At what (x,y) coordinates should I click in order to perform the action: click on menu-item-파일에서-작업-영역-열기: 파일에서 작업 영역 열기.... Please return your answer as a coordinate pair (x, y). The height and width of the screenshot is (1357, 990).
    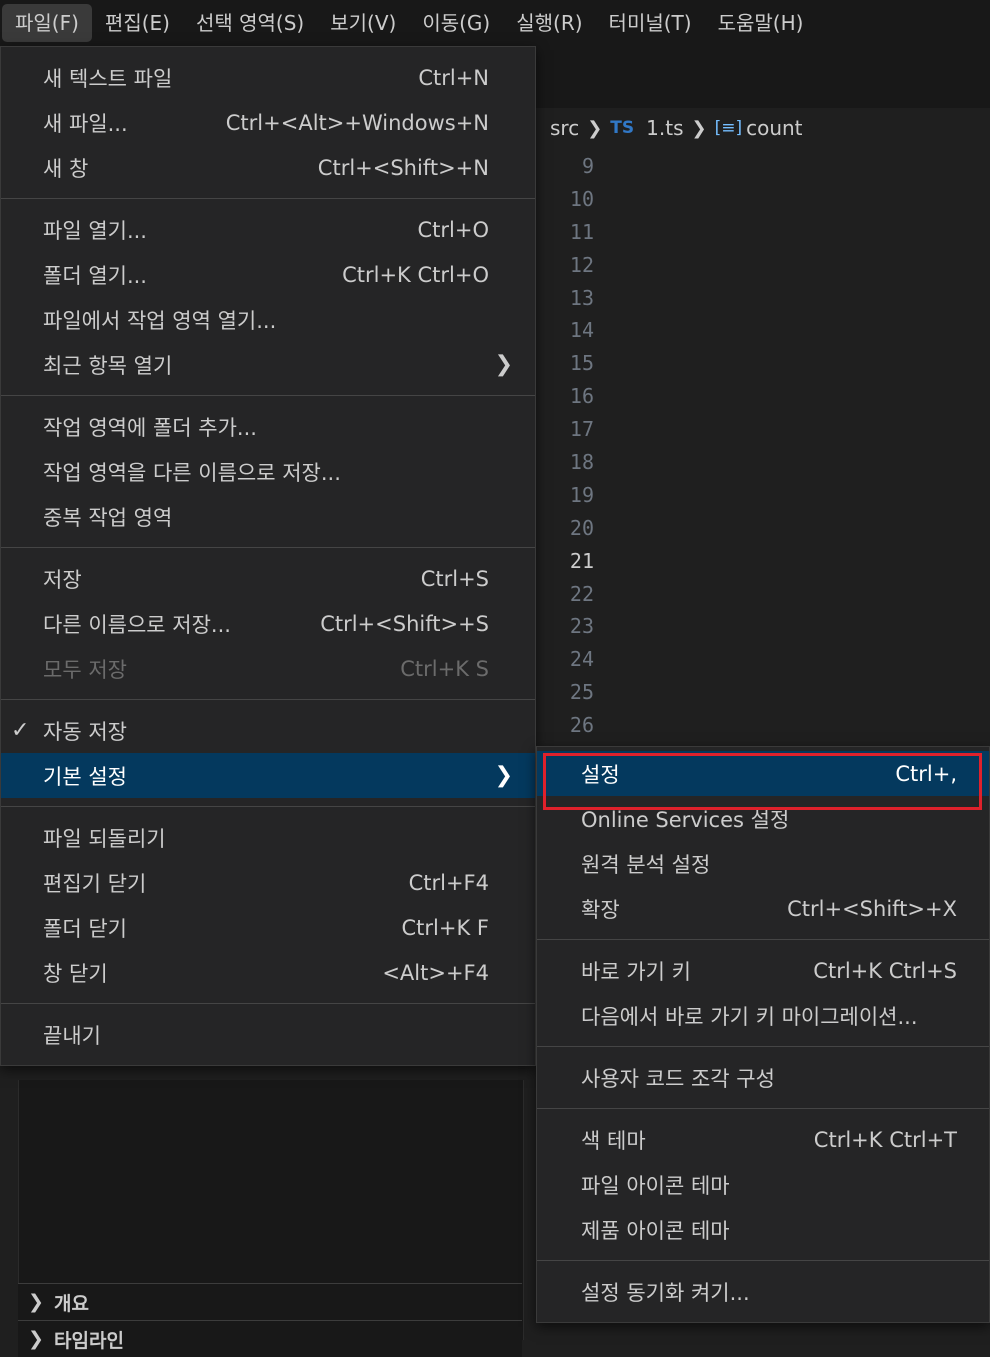
    Looking at the image, I should click on (268, 319).